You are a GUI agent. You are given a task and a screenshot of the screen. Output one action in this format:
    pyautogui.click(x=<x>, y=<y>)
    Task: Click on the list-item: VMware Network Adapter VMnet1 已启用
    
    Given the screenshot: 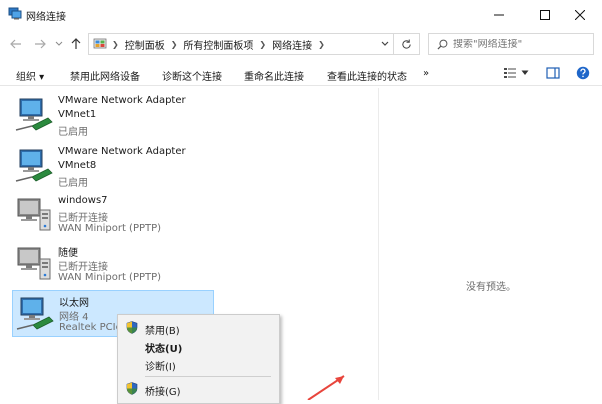 What is the action you would take?
    pyautogui.click(x=113, y=115)
    